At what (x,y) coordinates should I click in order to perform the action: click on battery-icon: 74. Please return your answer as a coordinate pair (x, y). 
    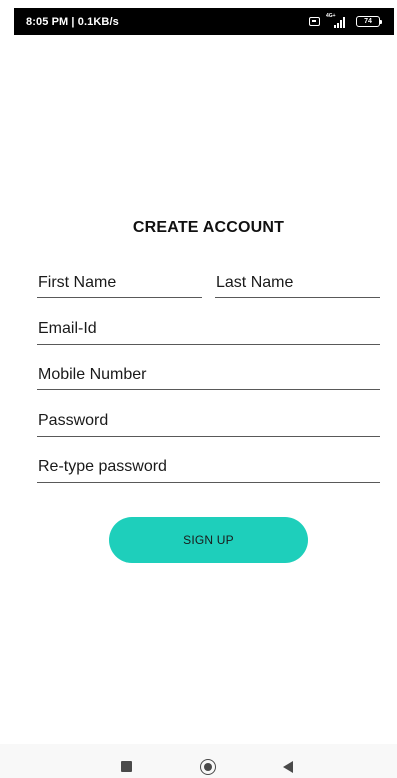
    Looking at the image, I should click on (369, 21).